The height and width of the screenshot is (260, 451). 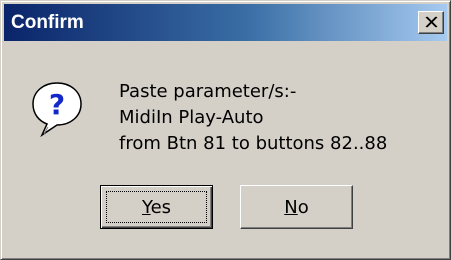 What do you see at coordinates (253, 143) in the screenshot?
I see `message-line: from Btn 81 to buttons 82..88` at bounding box center [253, 143].